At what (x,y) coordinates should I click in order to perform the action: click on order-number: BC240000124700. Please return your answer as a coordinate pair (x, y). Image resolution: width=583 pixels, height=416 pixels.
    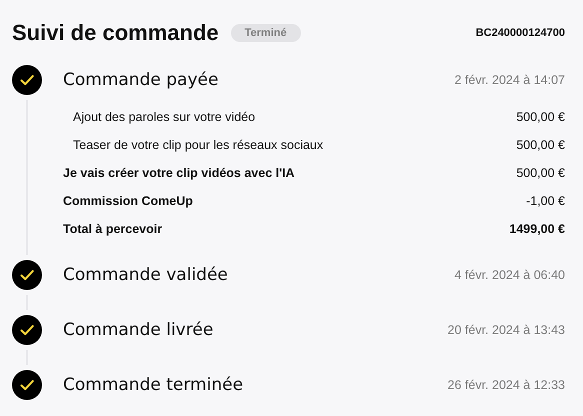
    Looking at the image, I should click on (520, 33).